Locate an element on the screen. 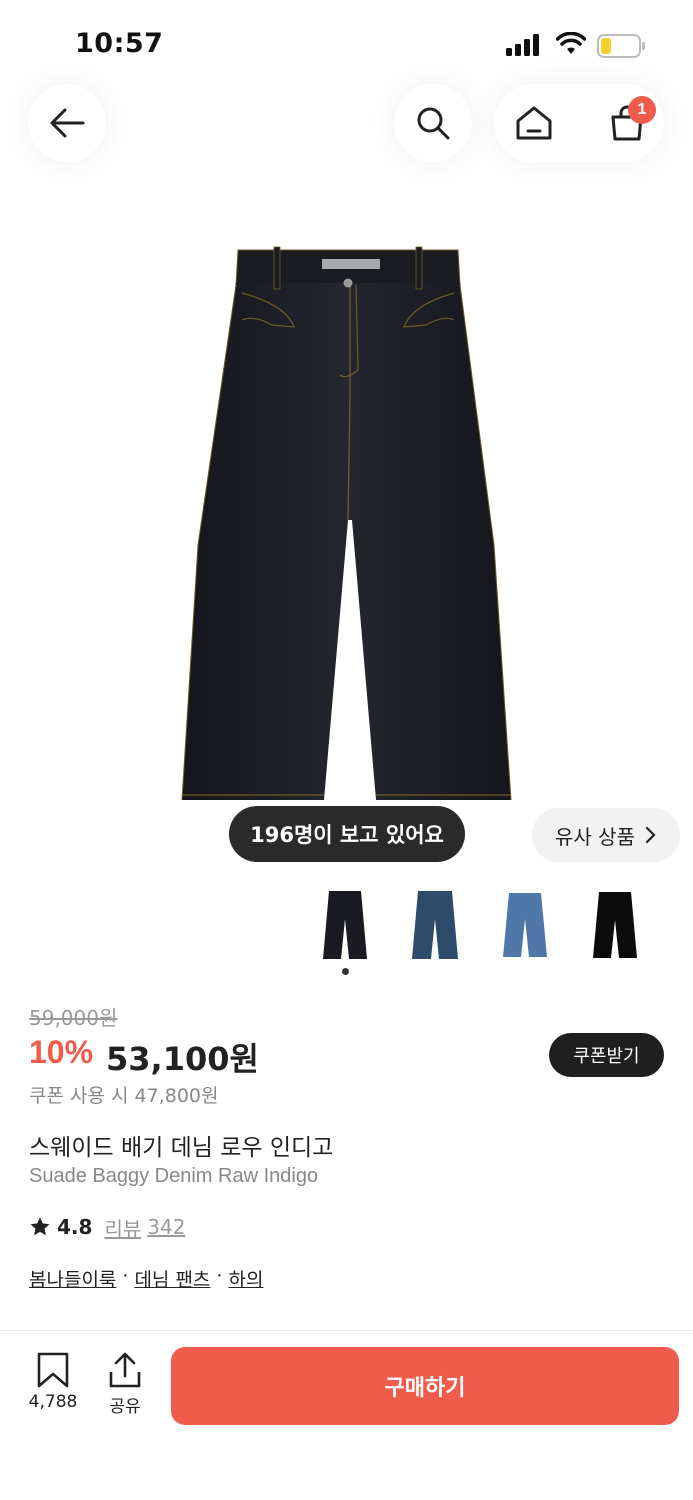 The width and height of the screenshot is (693, 1500). sale-price: 53,100원 is located at coordinates (182, 1059).